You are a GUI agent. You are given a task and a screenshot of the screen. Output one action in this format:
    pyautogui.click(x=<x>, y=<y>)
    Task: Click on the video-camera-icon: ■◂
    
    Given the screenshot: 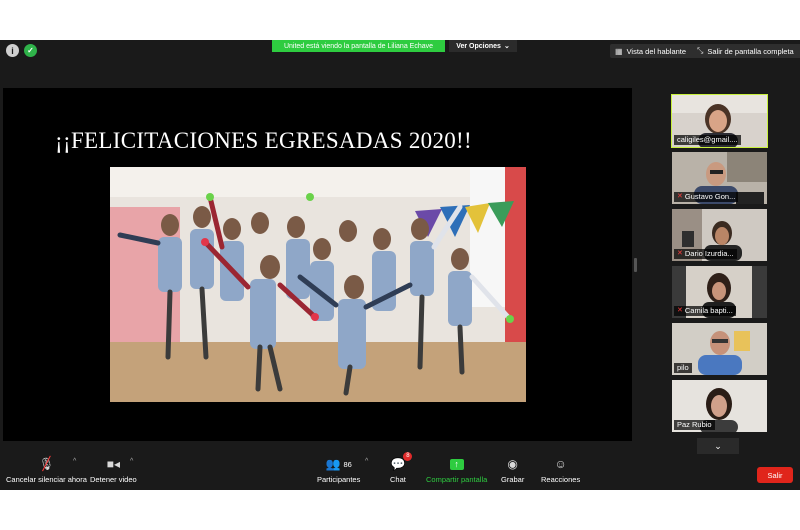 What is the action you would take?
    pyautogui.click(x=113, y=464)
    